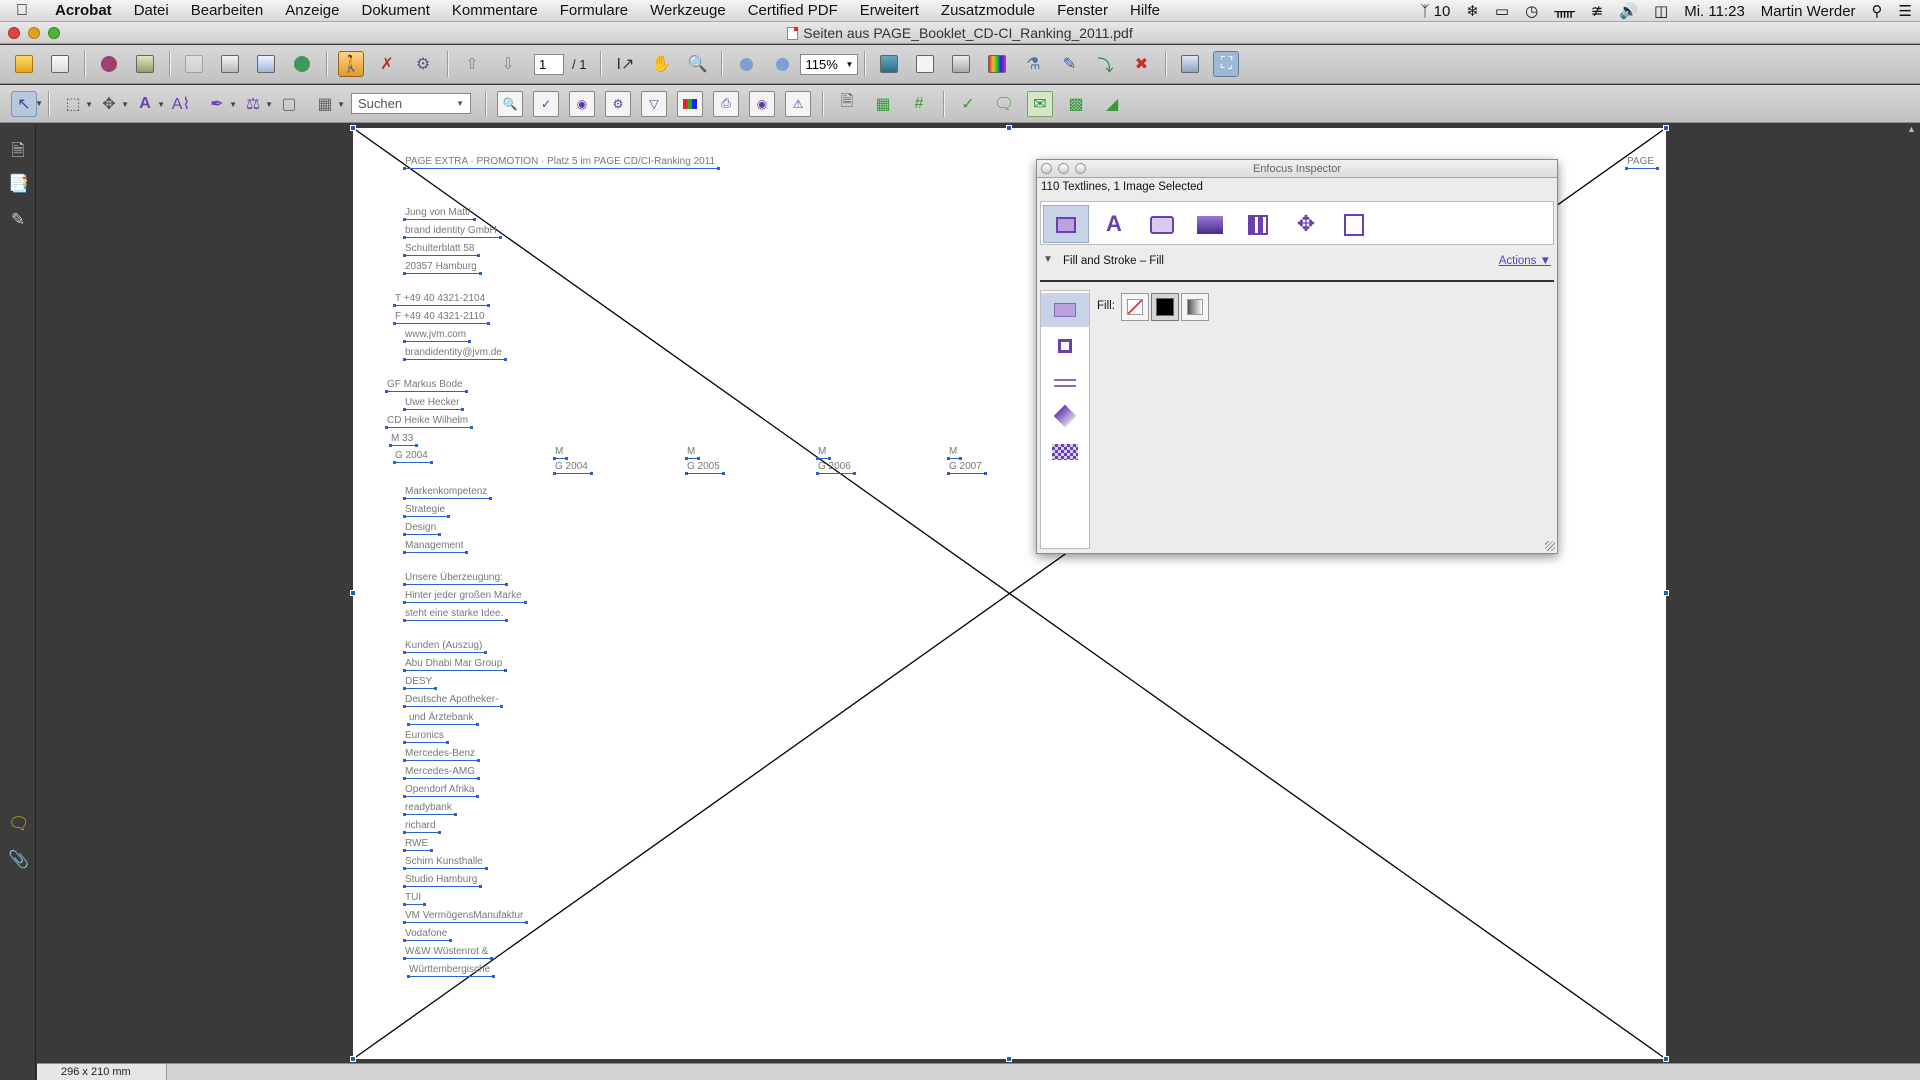  Describe the element at coordinates (618, 103) in the screenshot. I see `settings-gear-icon: ⚙` at that location.